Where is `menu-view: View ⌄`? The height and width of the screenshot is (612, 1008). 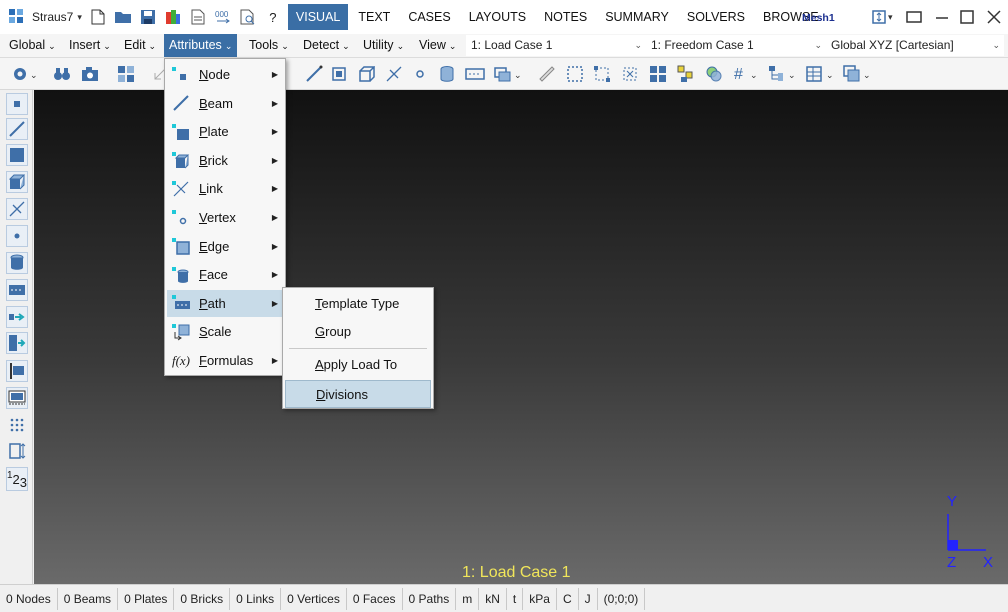
menu-view: View ⌄ is located at coordinates (437, 45).